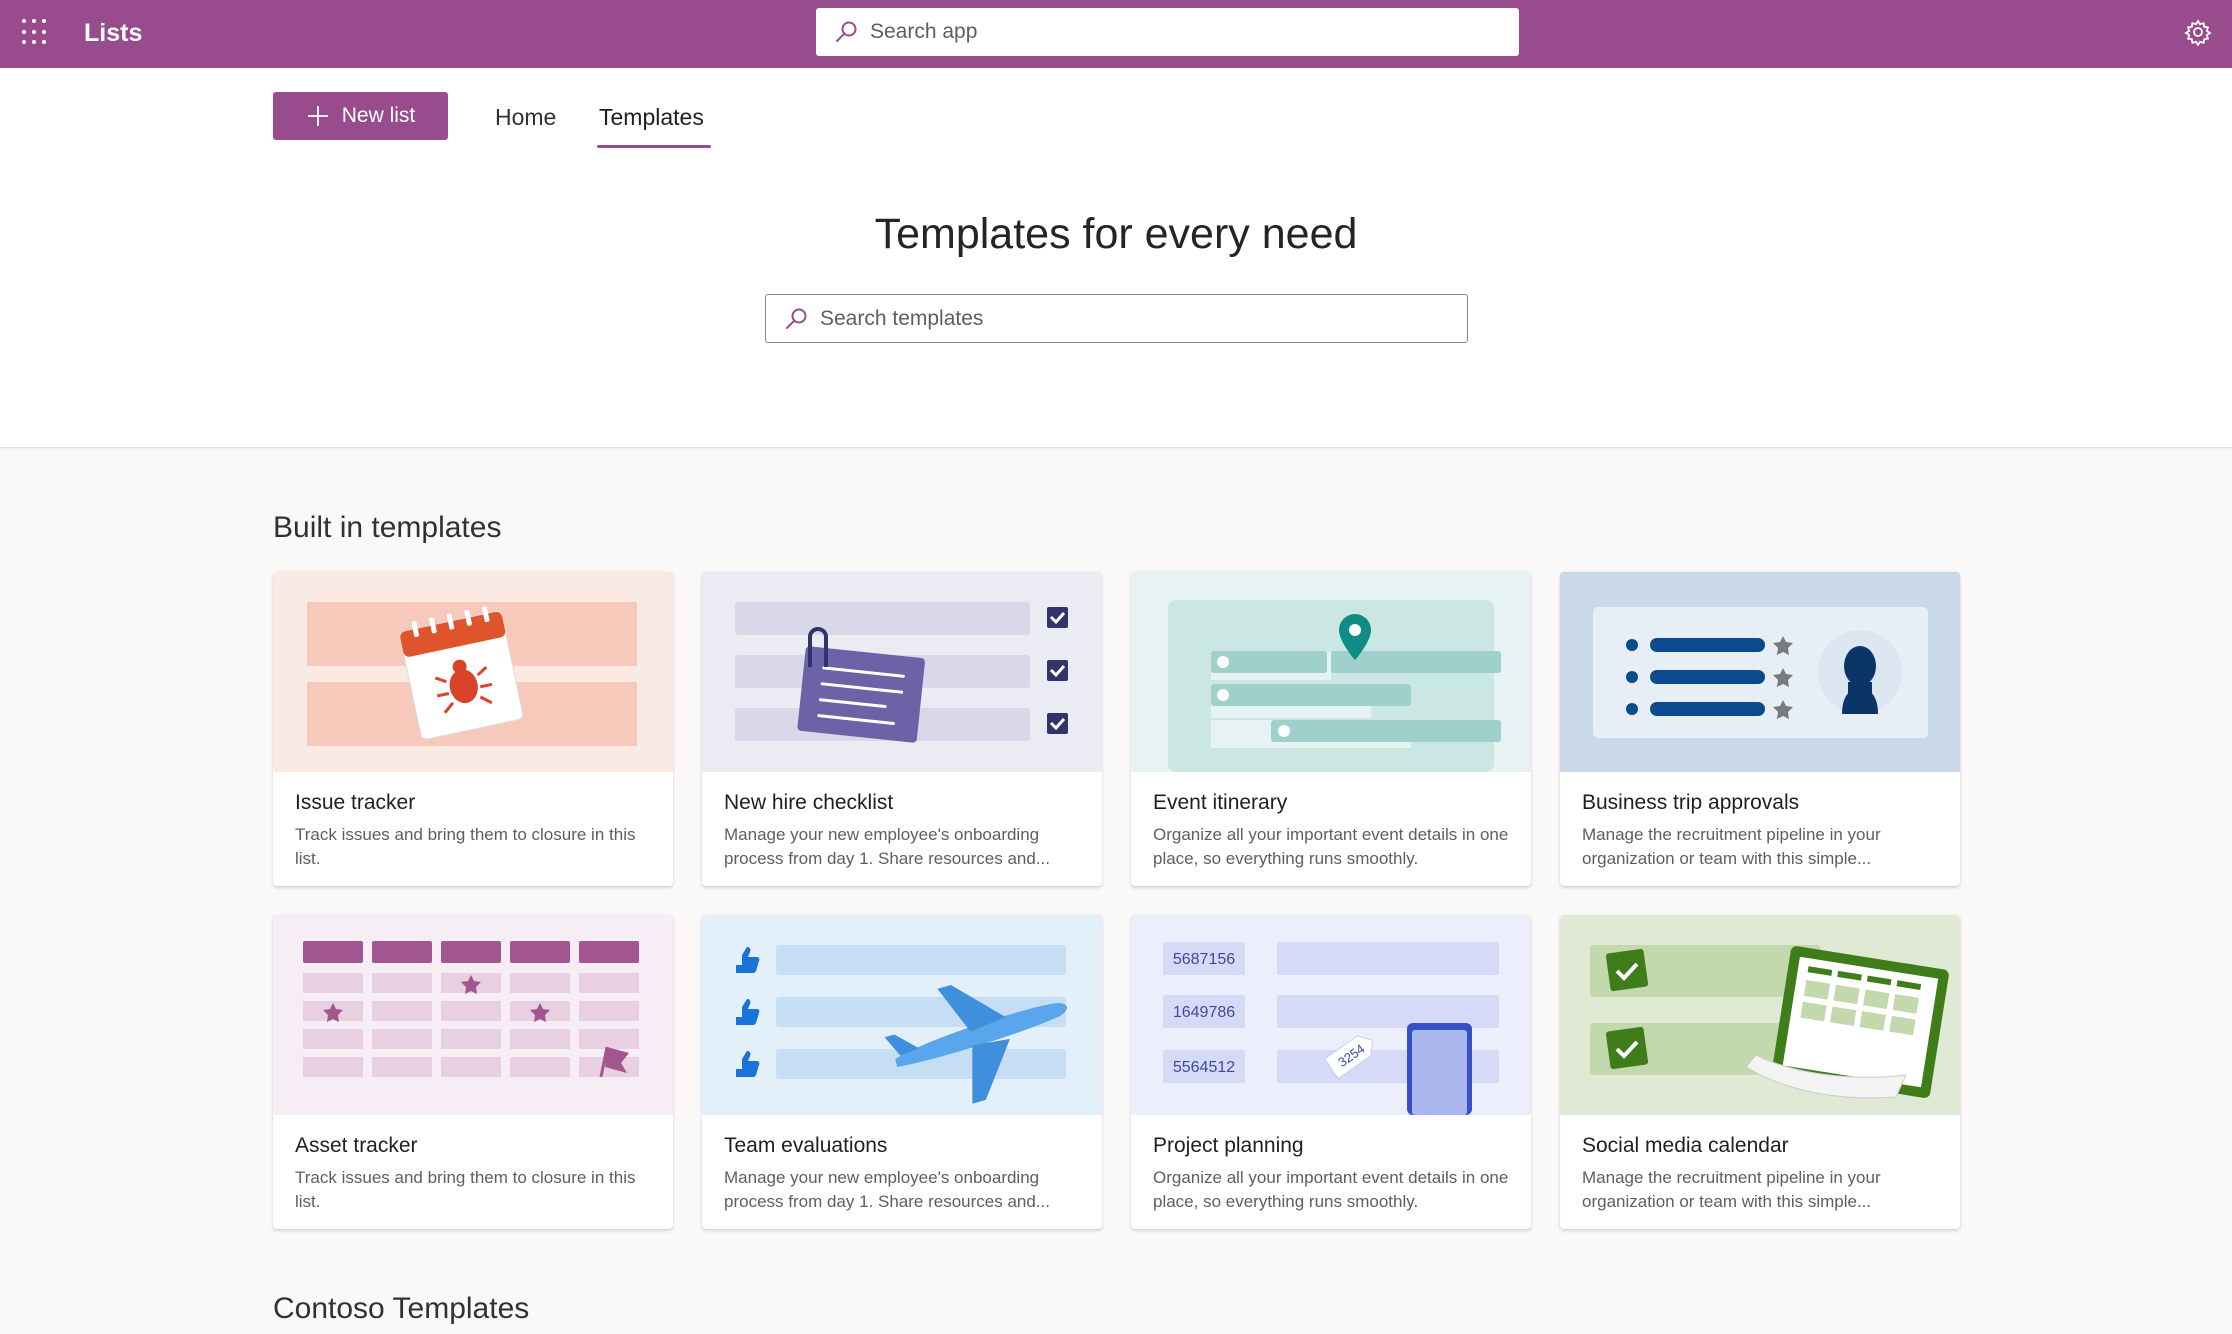 Image resolution: width=2232 pixels, height=1334 pixels. What do you see at coordinates (902, 318) in the screenshot?
I see `templates-search-placeholder: Search templates` at bounding box center [902, 318].